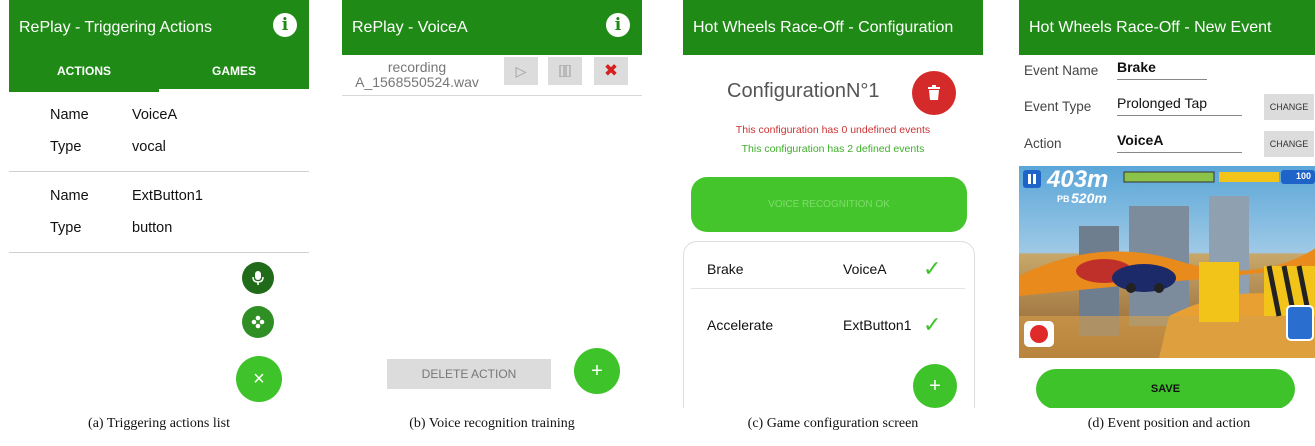  I want to click on tab-actions: ACTIONS, so click(84, 73).